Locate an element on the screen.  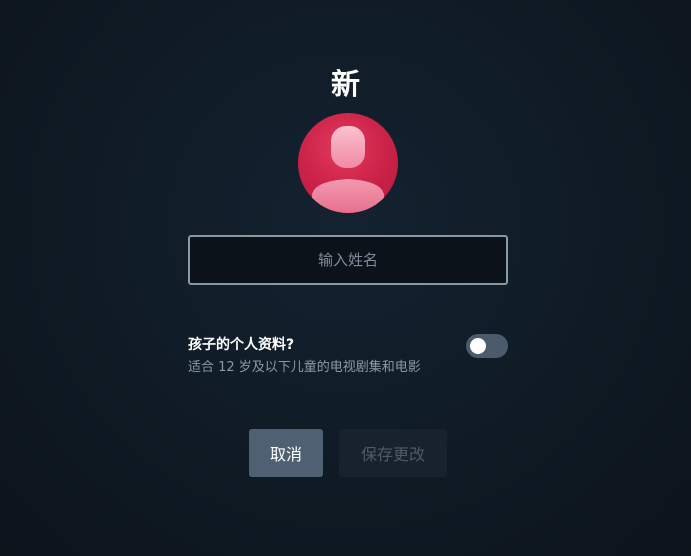
toggle-knob is located at coordinates (478, 346).